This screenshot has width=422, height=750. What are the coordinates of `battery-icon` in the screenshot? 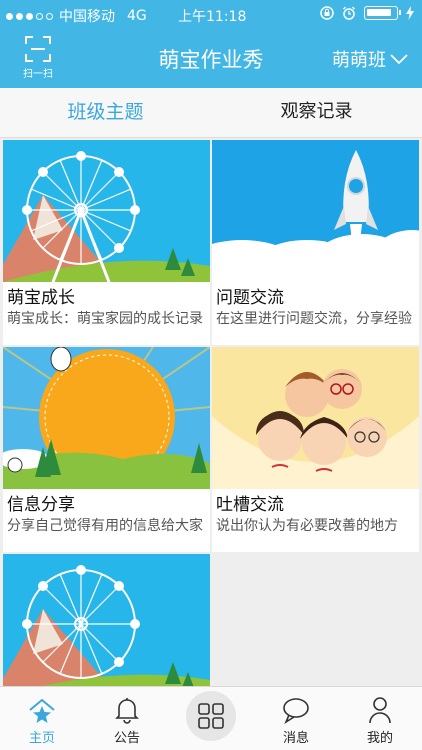 It's located at (382, 13).